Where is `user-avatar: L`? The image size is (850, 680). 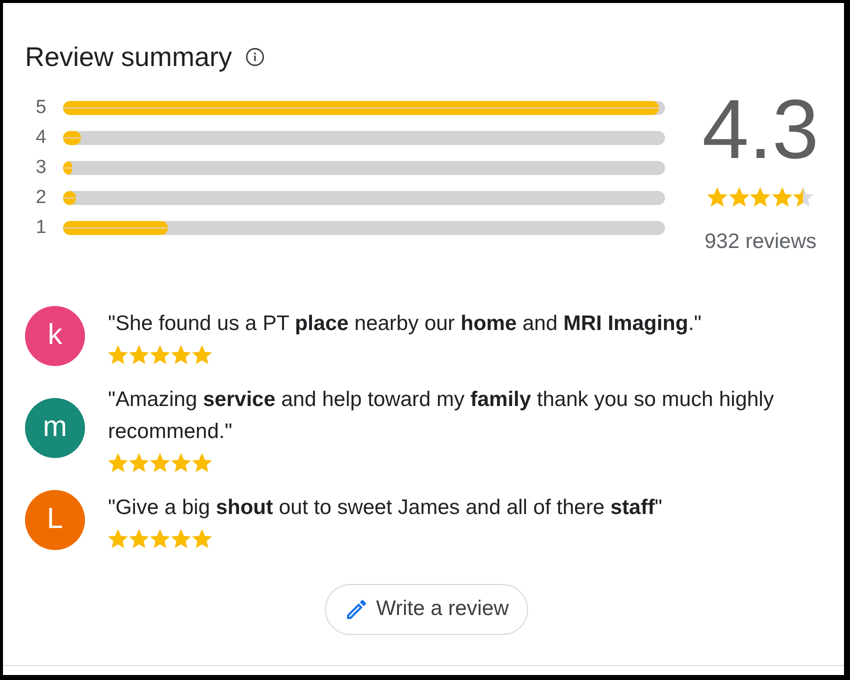 user-avatar: L is located at coordinates (55, 520).